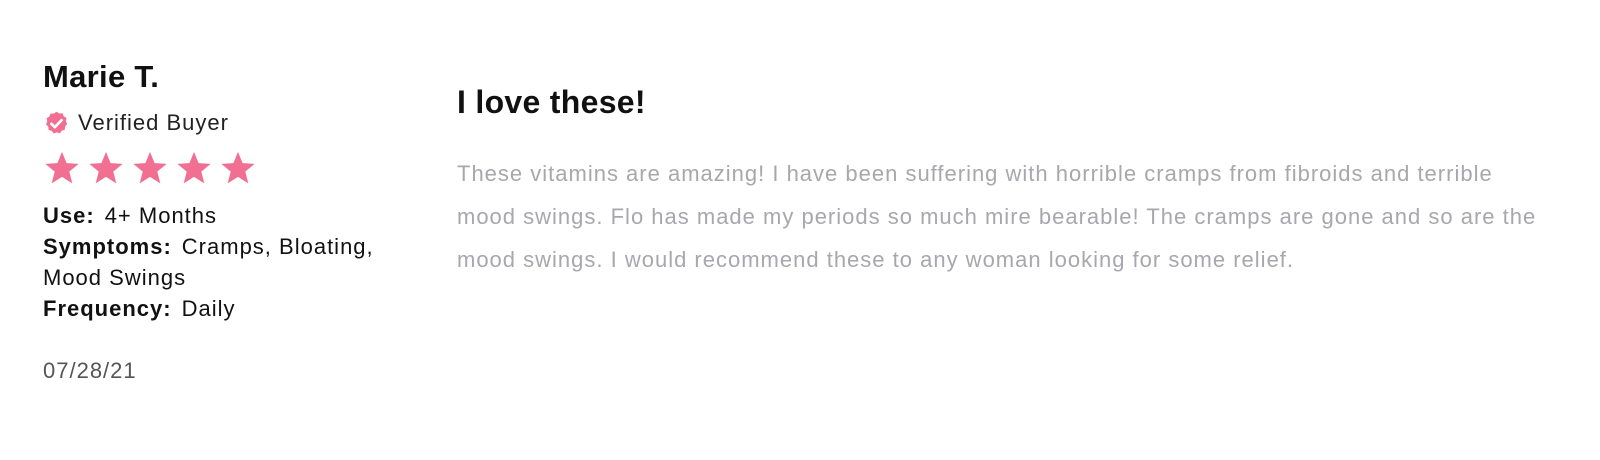 This screenshot has height=460, width=1600. What do you see at coordinates (107, 246) in the screenshot?
I see `detail-symptoms-key: Symptoms:` at bounding box center [107, 246].